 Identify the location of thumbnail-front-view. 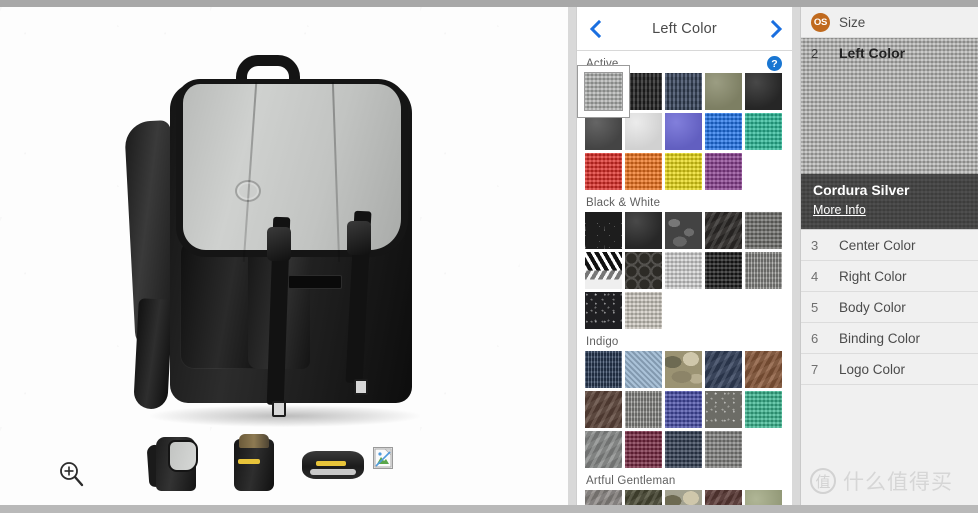
(177, 466).